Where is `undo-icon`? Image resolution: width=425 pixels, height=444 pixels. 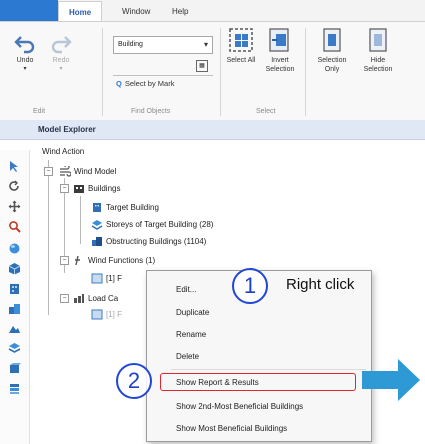
undo-icon is located at coordinates (24, 45).